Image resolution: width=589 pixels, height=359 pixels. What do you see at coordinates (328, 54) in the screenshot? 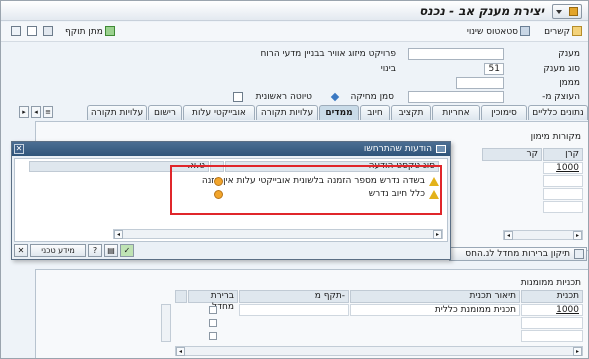
I see `grant-description: פרויקט מיזוג אוויר בבניין מדעי הרוח` at bounding box center [328, 54].